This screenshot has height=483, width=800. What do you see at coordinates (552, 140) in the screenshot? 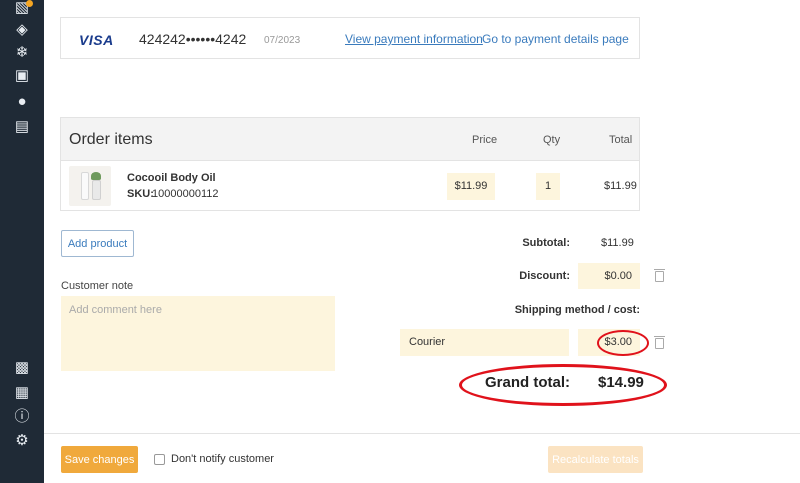
I see `qty-column-header: Qty` at bounding box center [552, 140].